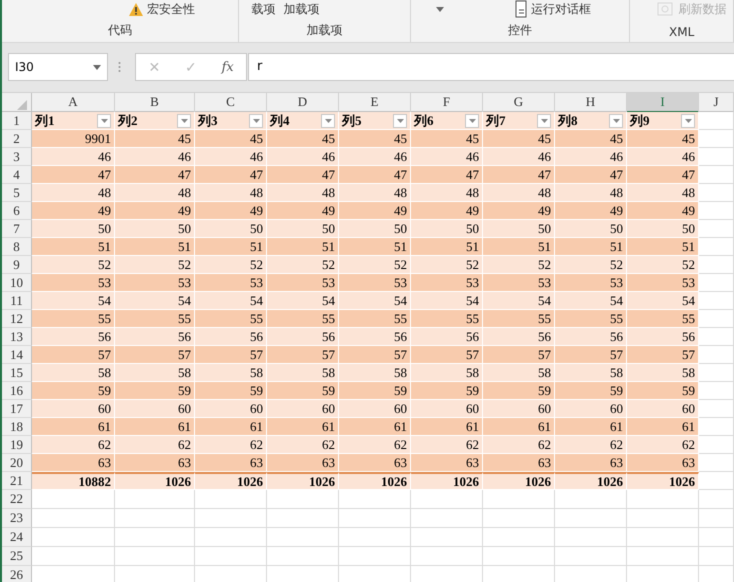 Image resolution: width=734 pixels, height=582 pixels. Describe the element at coordinates (17, 556) in the screenshot. I see `row-header: 25` at that location.